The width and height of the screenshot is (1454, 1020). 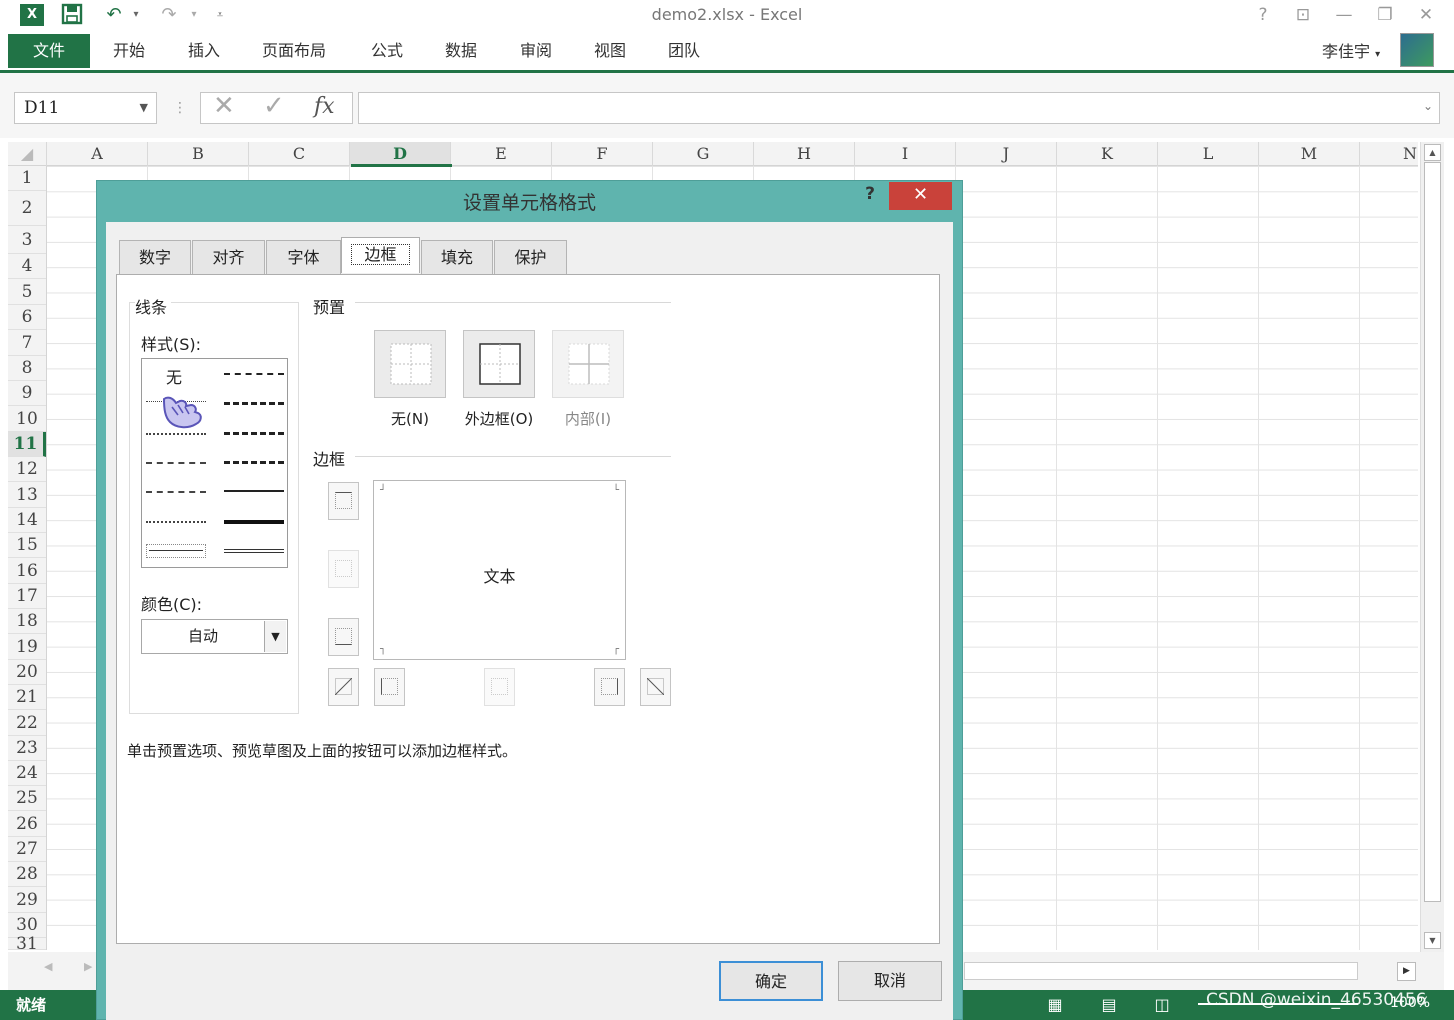 I want to click on cancel-button: 取消, so click(x=890, y=981).